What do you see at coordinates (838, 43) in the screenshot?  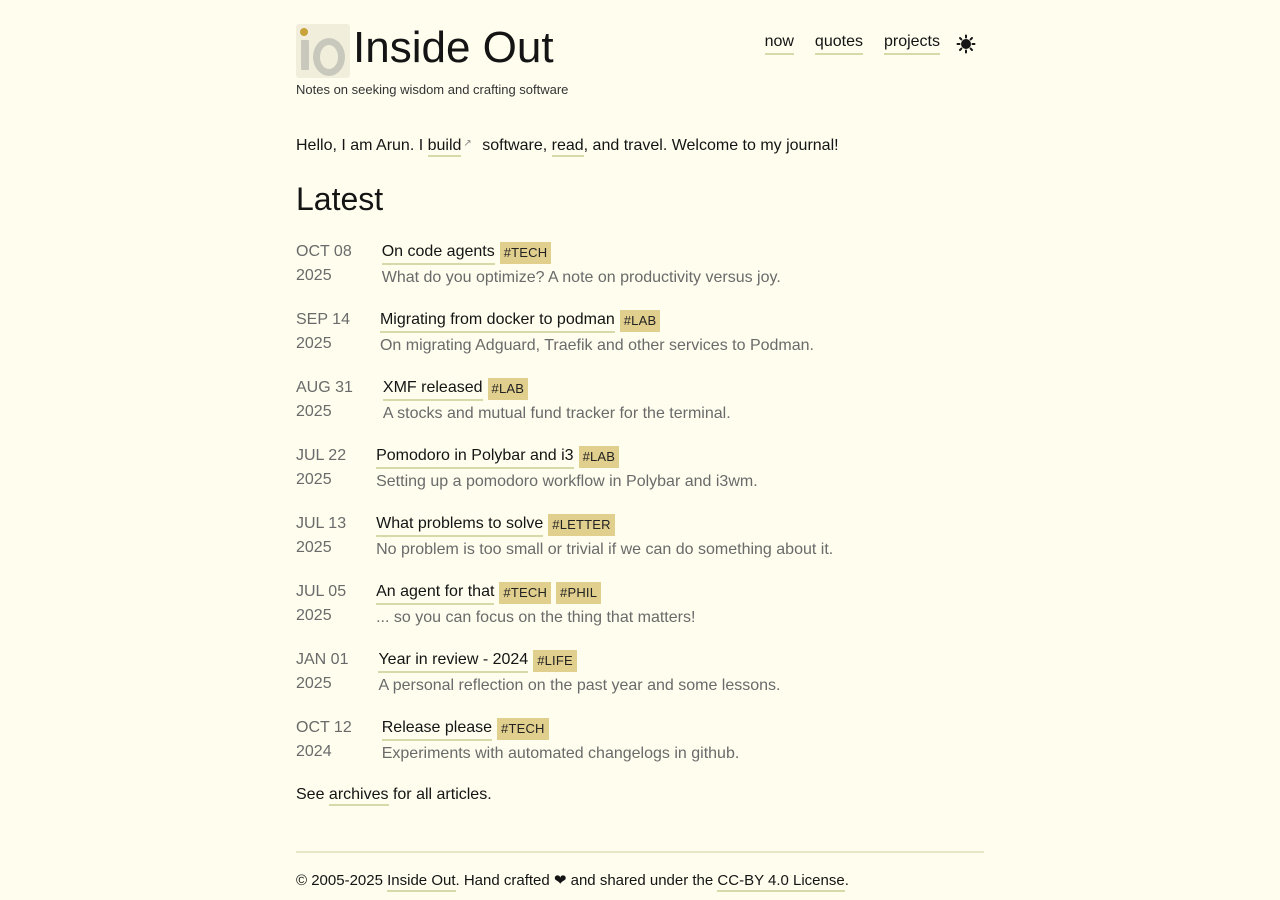 I see `nav-link-quotes: quotes` at bounding box center [838, 43].